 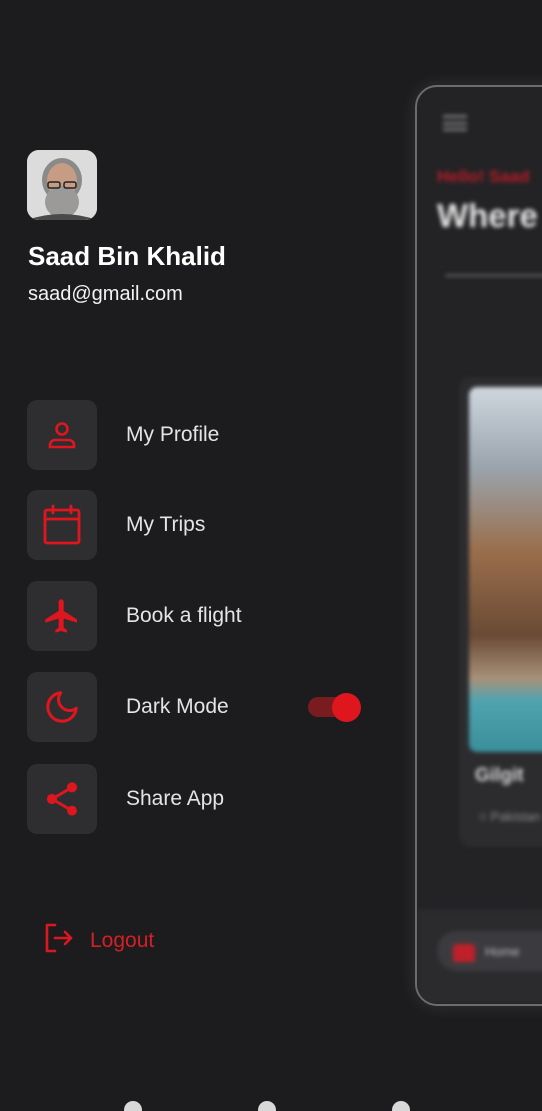 I want to click on menu-item-my-profile: My Profile, so click(x=207, y=435).